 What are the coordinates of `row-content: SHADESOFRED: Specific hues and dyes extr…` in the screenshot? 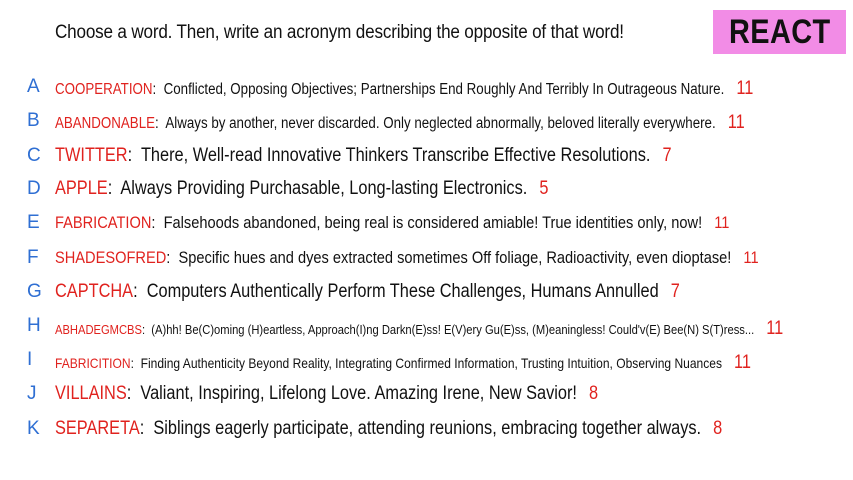 It's located at (407, 258).